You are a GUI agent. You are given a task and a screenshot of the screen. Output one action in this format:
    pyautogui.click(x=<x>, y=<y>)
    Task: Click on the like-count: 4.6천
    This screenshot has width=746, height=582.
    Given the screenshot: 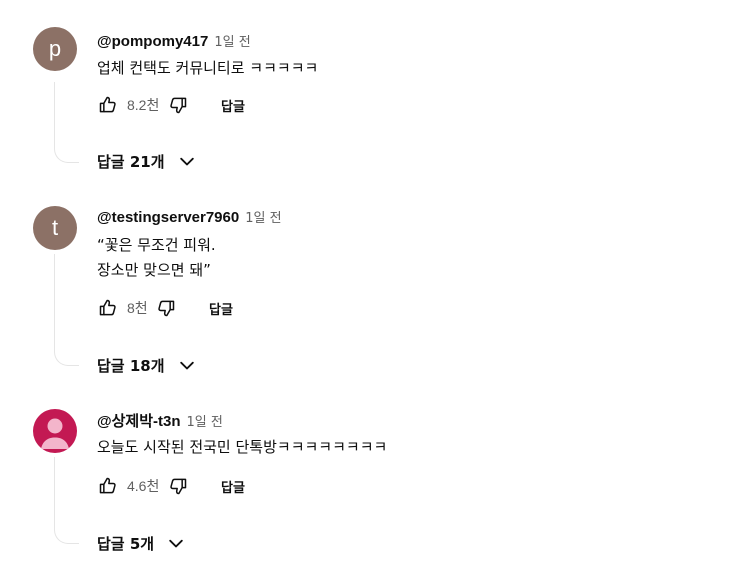 What is the action you would take?
    pyautogui.click(x=143, y=486)
    